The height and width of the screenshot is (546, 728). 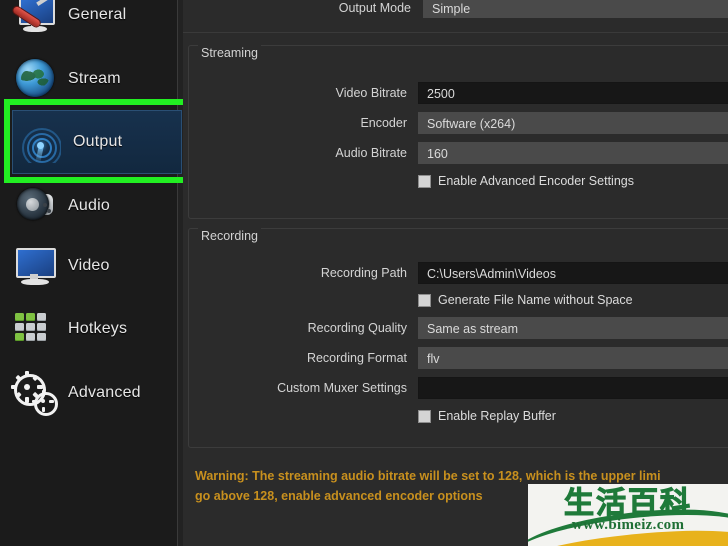 I want to click on sidebar-item-hotkeys: Hotkeys, so click(x=88, y=329).